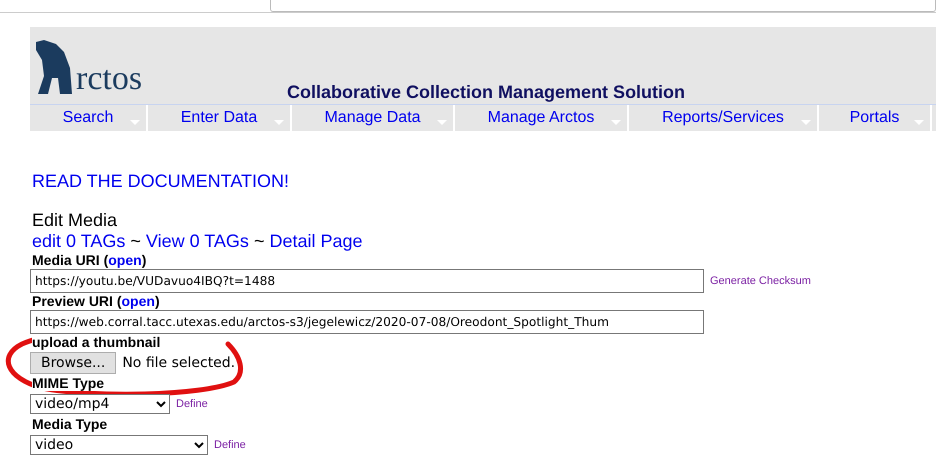 The image size is (936, 460). I want to click on tag-link: View 0 TAGs, so click(197, 241).